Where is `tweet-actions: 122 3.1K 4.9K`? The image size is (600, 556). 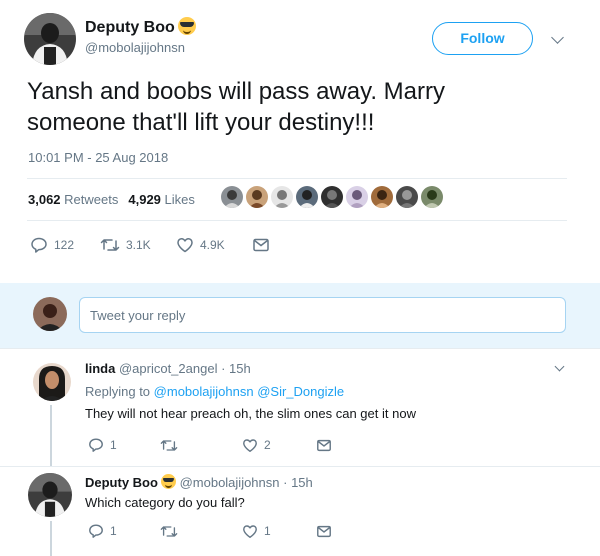 tweet-actions: 122 3.1K 4.9K is located at coordinates (150, 245).